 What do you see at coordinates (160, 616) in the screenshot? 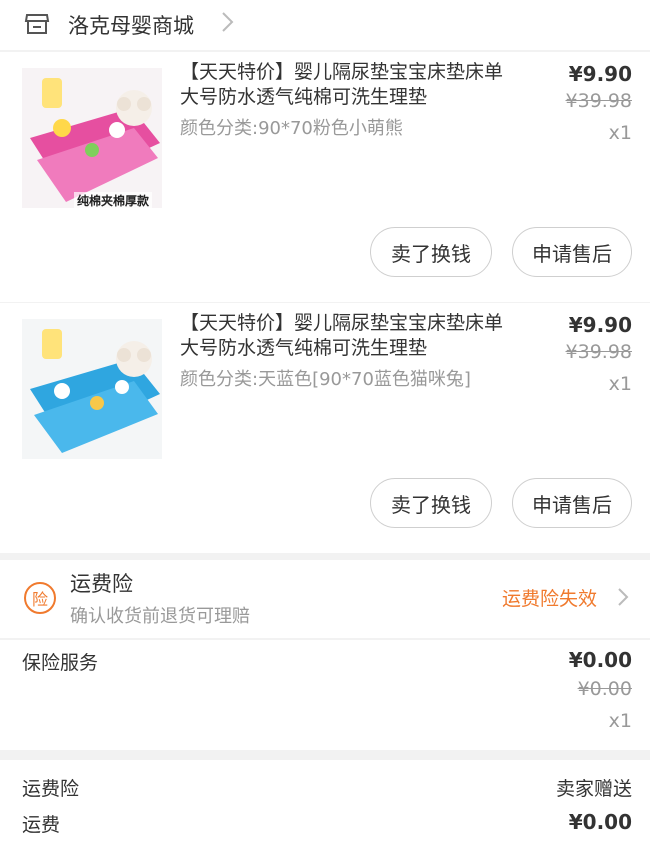
I see `insurance-subtitle: 确认收货前退货可理赔` at bounding box center [160, 616].